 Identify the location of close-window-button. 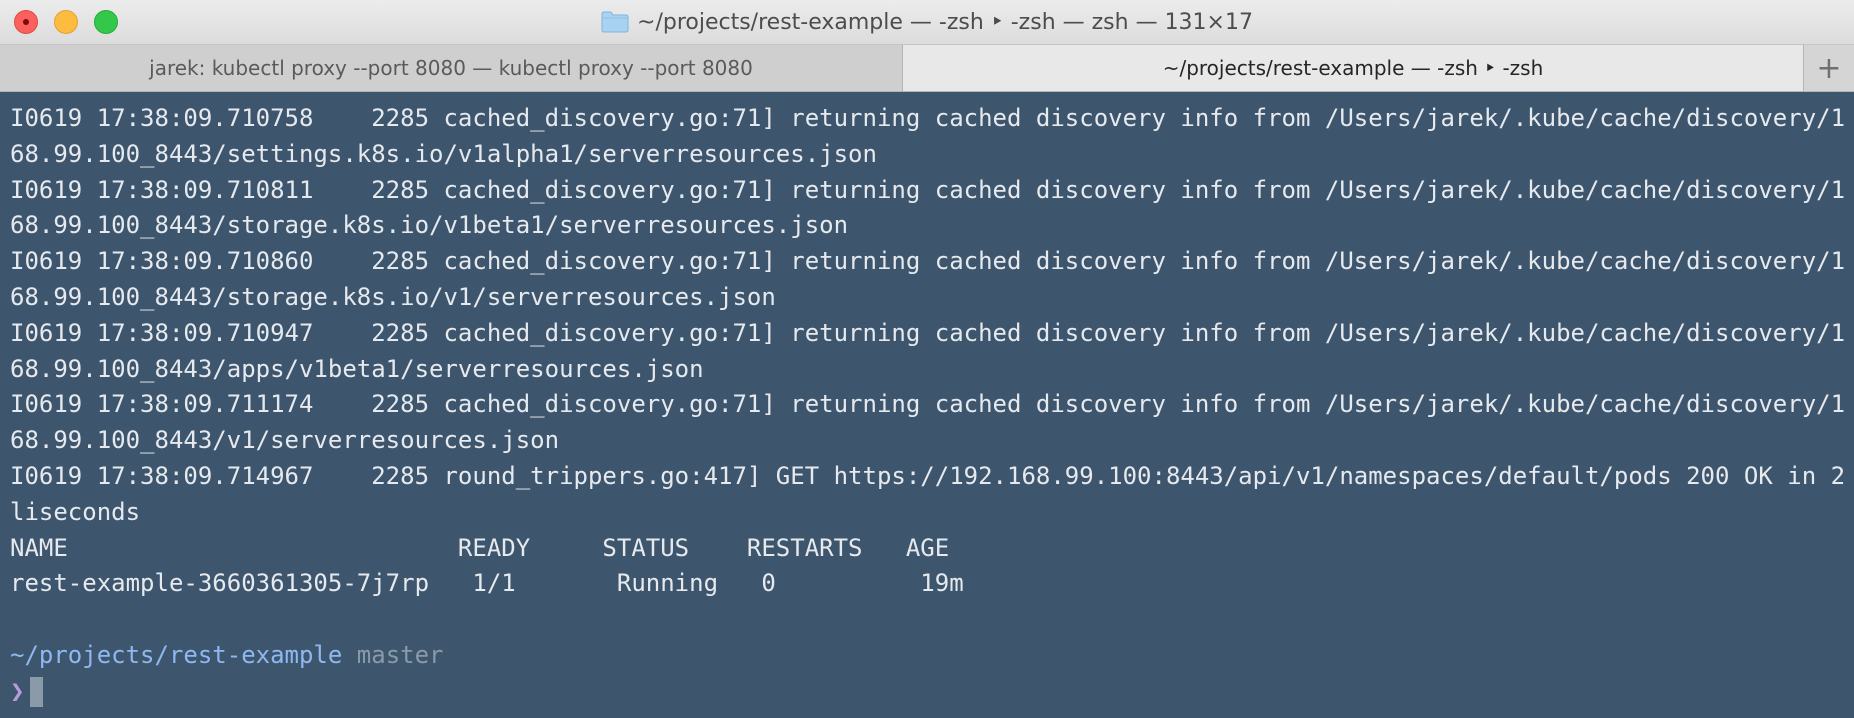
(26, 22).